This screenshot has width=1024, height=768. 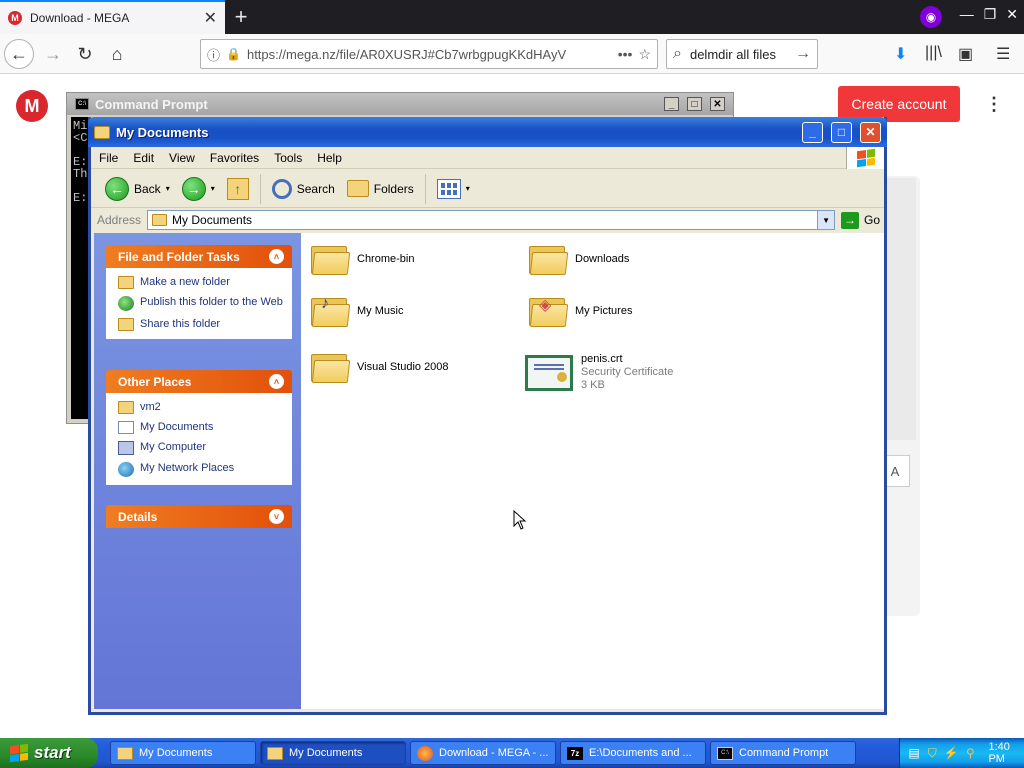 What do you see at coordinates (303, 189) in the screenshot?
I see `search-button: Search` at bounding box center [303, 189].